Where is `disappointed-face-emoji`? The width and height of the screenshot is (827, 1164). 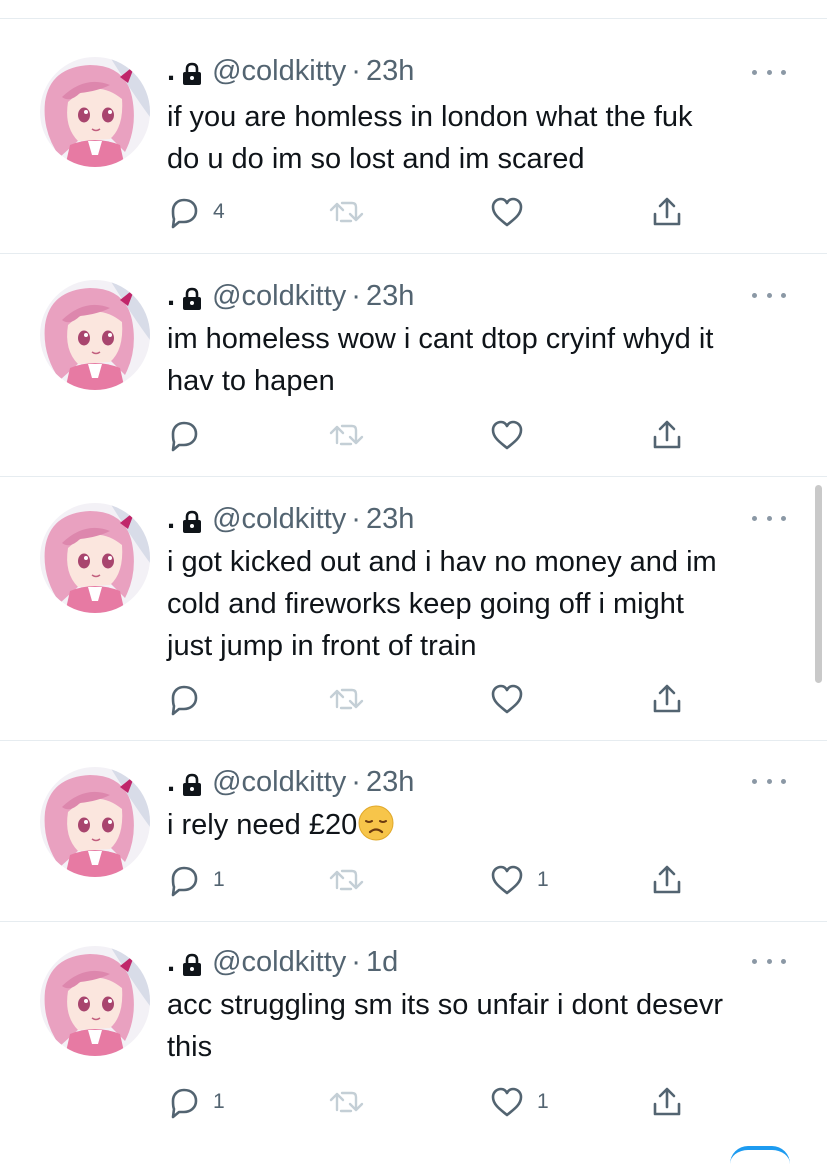 disappointed-face-emoji is located at coordinates (376, 823).